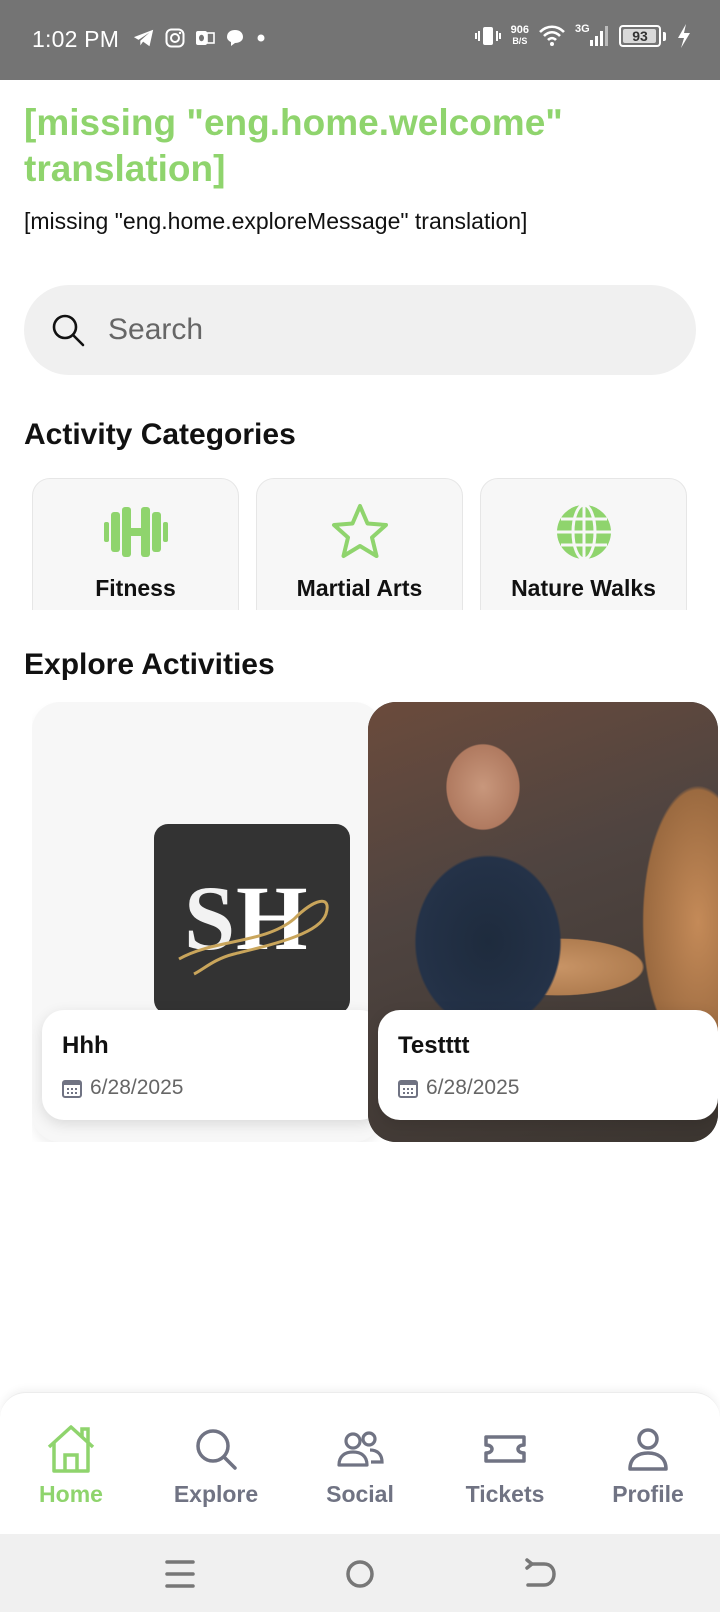 This screenshot has height=1612, width=720. I want to click on category-card-fitness: Fitness, so click(135, 544).